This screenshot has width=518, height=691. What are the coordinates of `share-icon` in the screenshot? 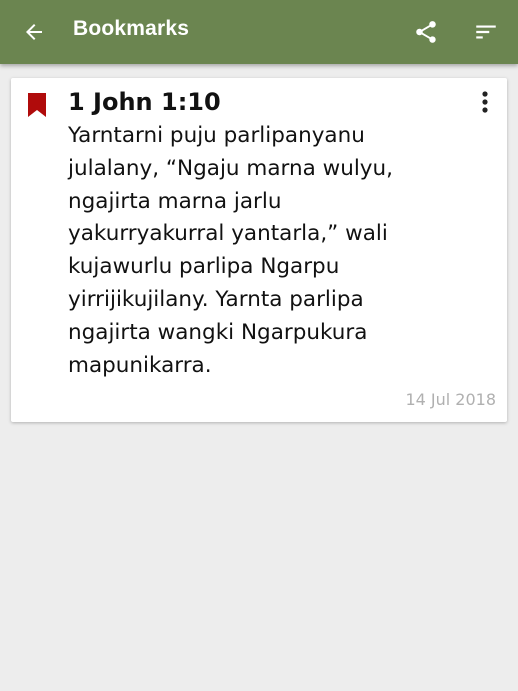 It's located at (426, 32).